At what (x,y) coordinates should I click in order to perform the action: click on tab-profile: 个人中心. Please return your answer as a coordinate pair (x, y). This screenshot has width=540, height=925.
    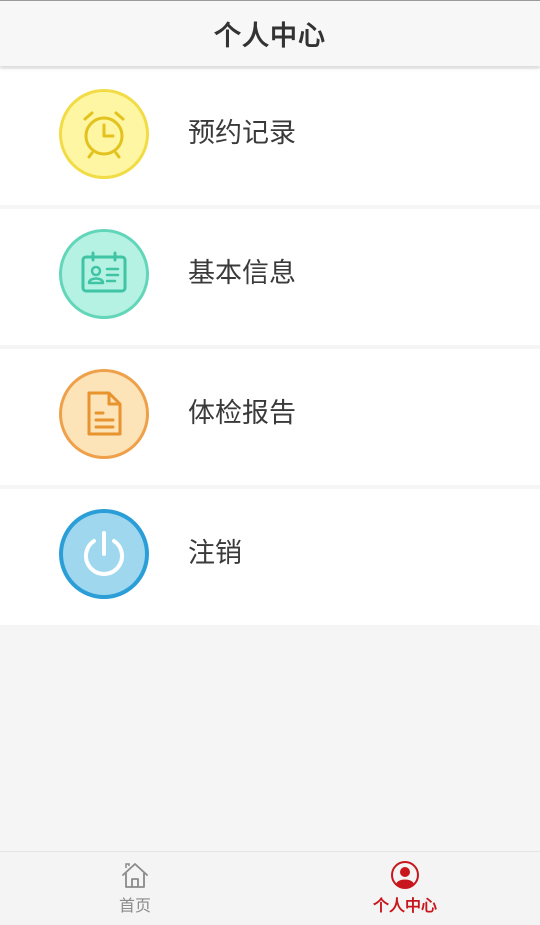
    Looking at the image, I should click on (405, 888).